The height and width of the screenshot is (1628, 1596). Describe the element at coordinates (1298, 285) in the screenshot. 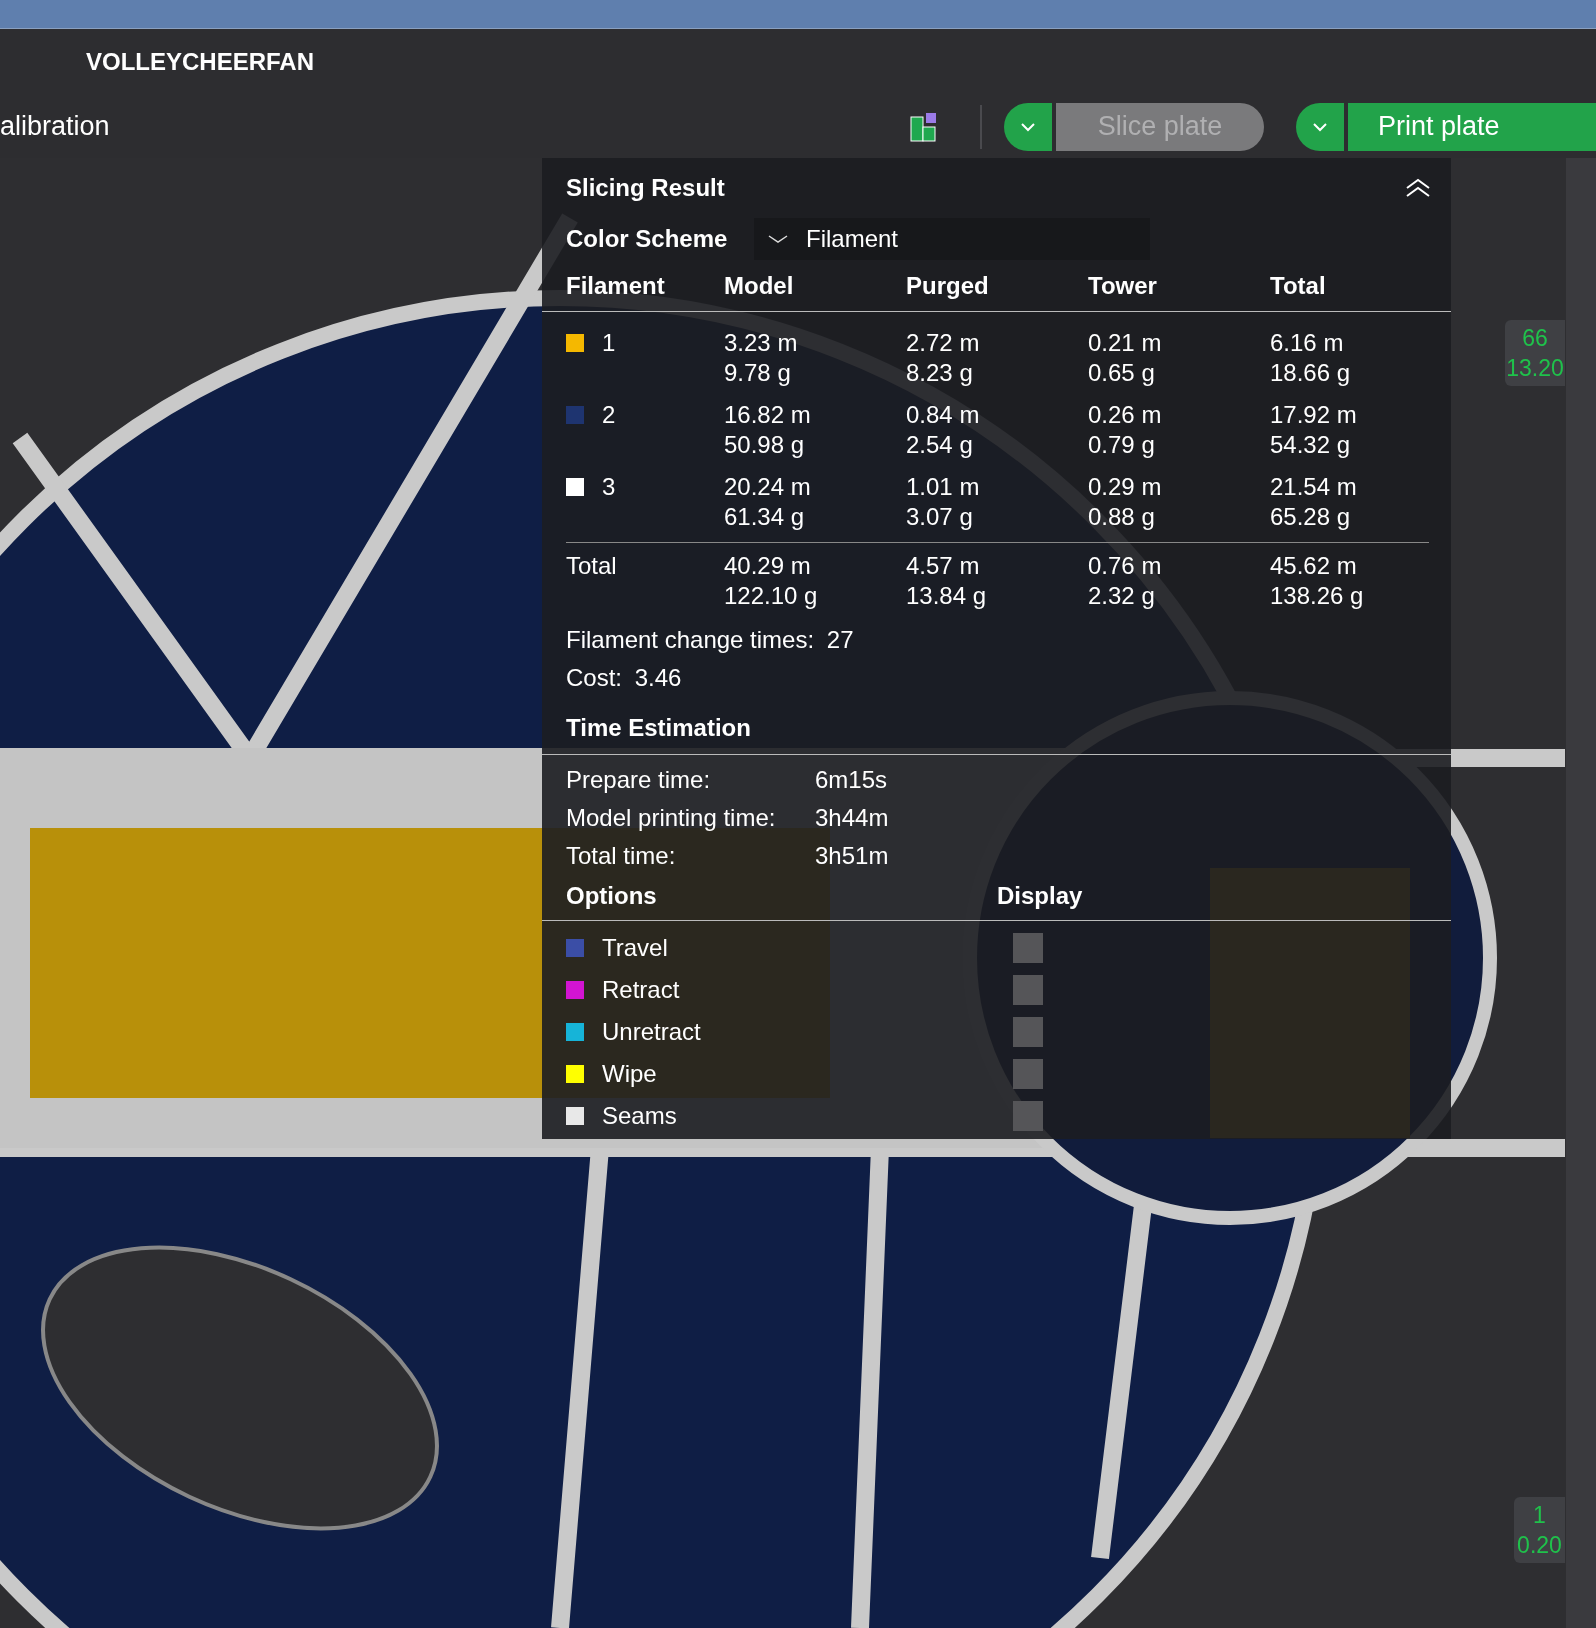

I see `column-header: Total` at that location.